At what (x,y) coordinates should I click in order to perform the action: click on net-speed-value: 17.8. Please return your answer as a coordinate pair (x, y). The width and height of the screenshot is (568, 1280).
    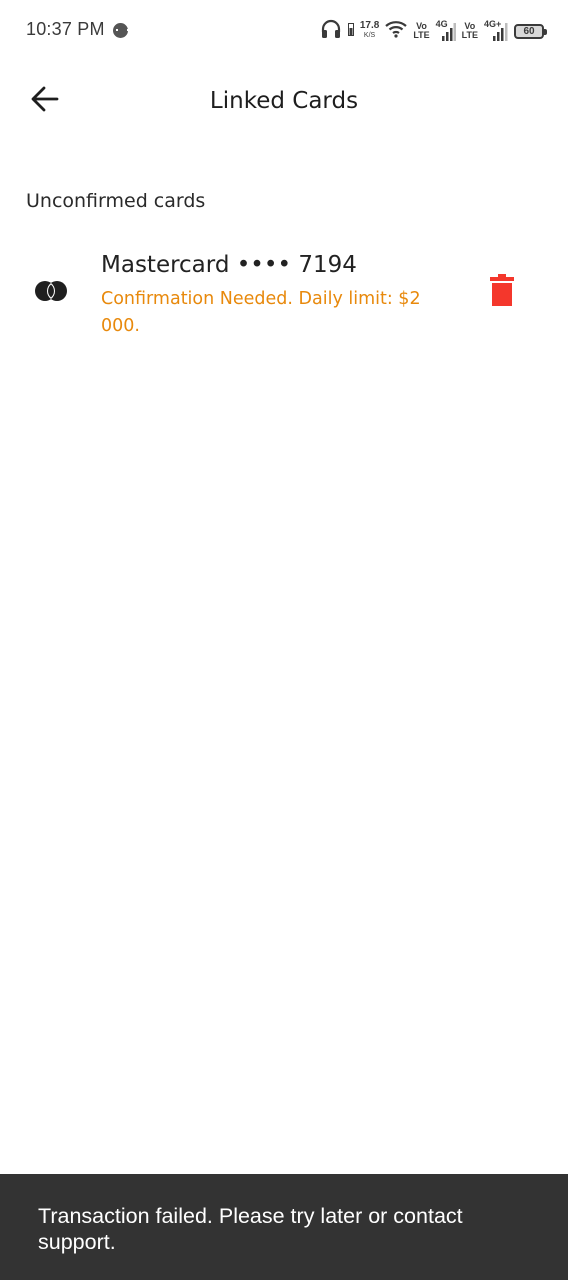
    Looking at the image, I should click on (369, 25).